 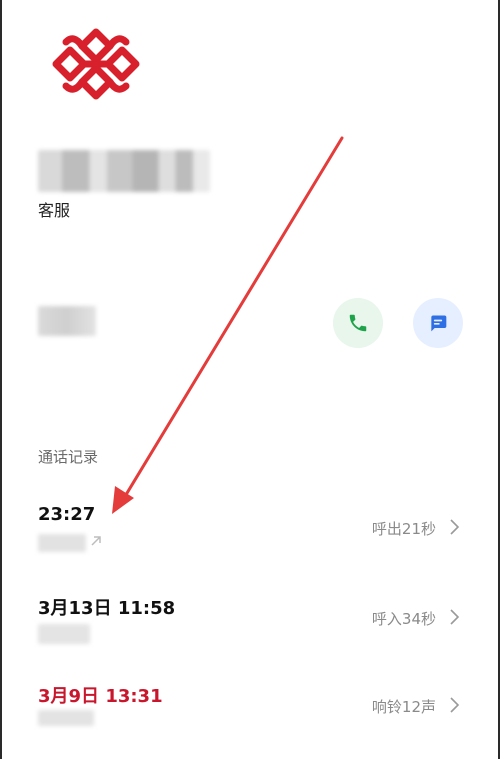 I want to click on call-record: 3月9日 13:31 响铃12声, so click(x=250, y=722).